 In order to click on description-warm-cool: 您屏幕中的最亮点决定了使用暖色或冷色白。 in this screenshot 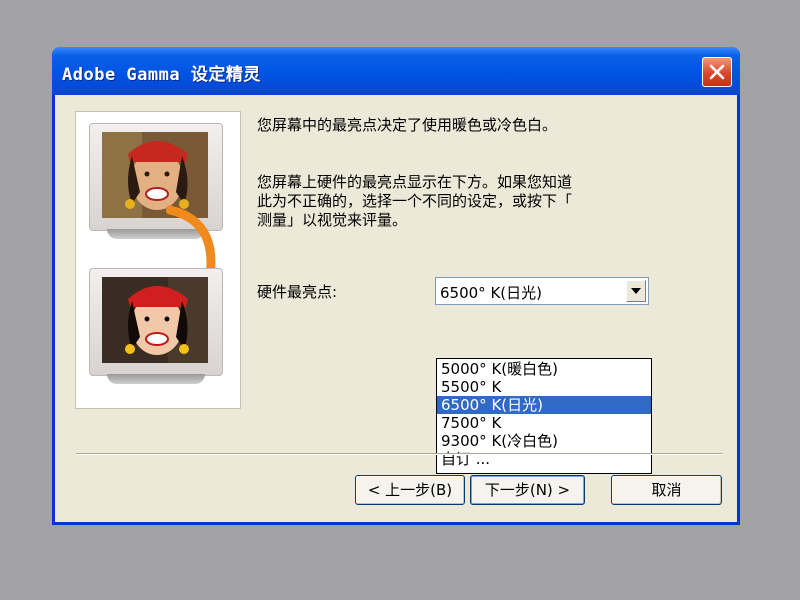, I will do `click(407, 125)`.